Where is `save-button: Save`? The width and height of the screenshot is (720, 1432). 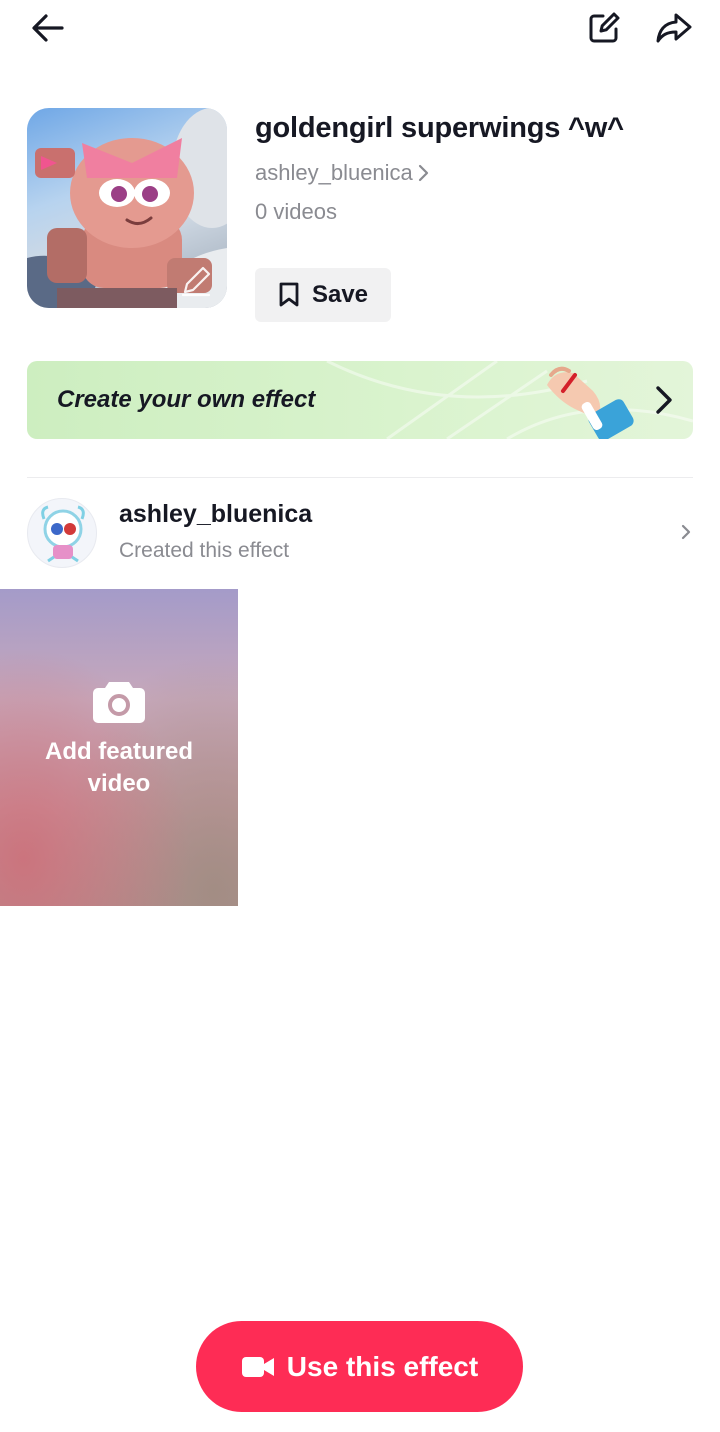 save-button: Save is located at coordinates (323, 295).